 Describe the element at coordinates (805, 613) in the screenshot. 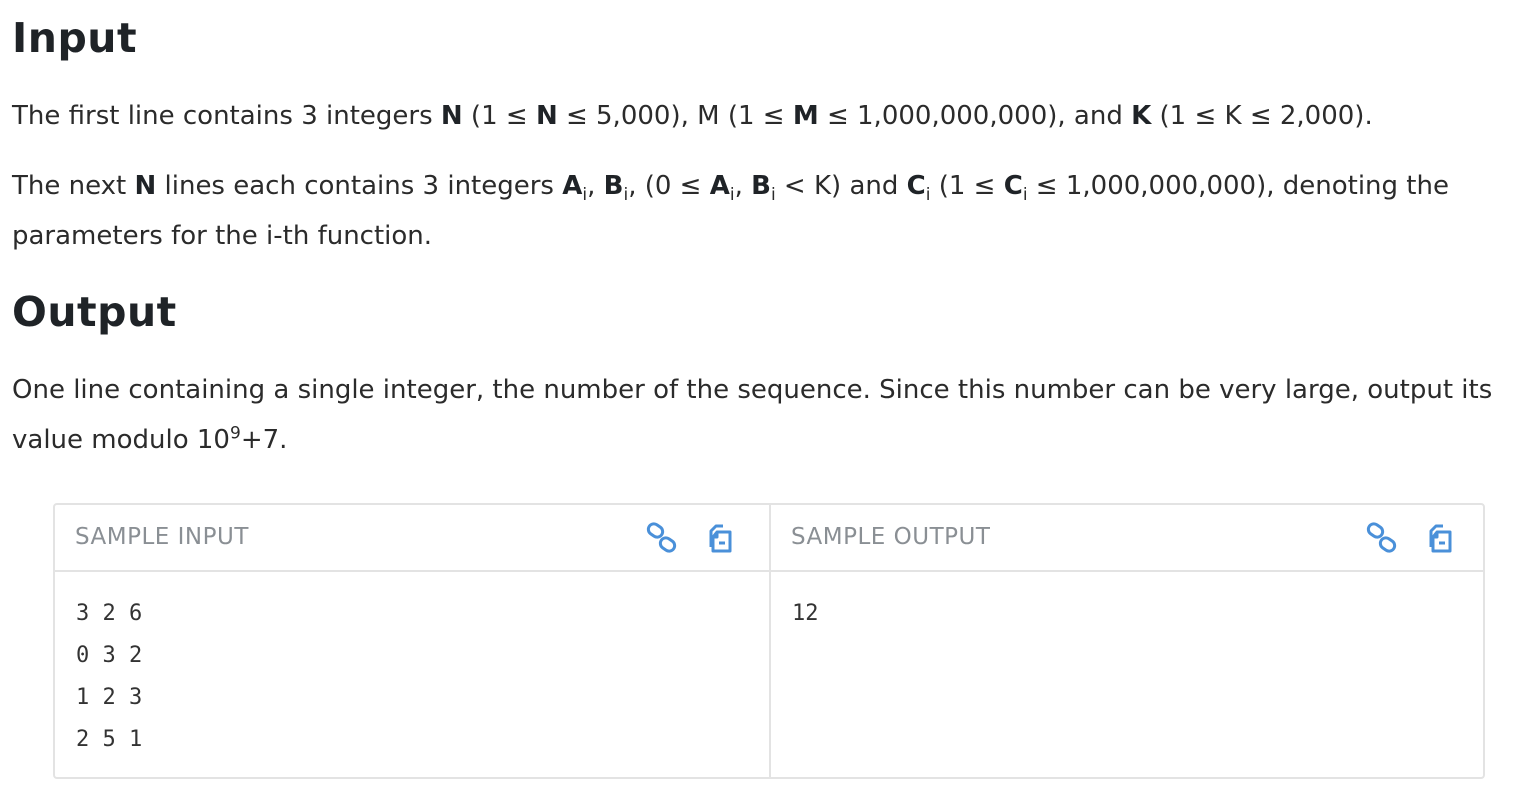

I see `sample-output-code: 12` at that location.